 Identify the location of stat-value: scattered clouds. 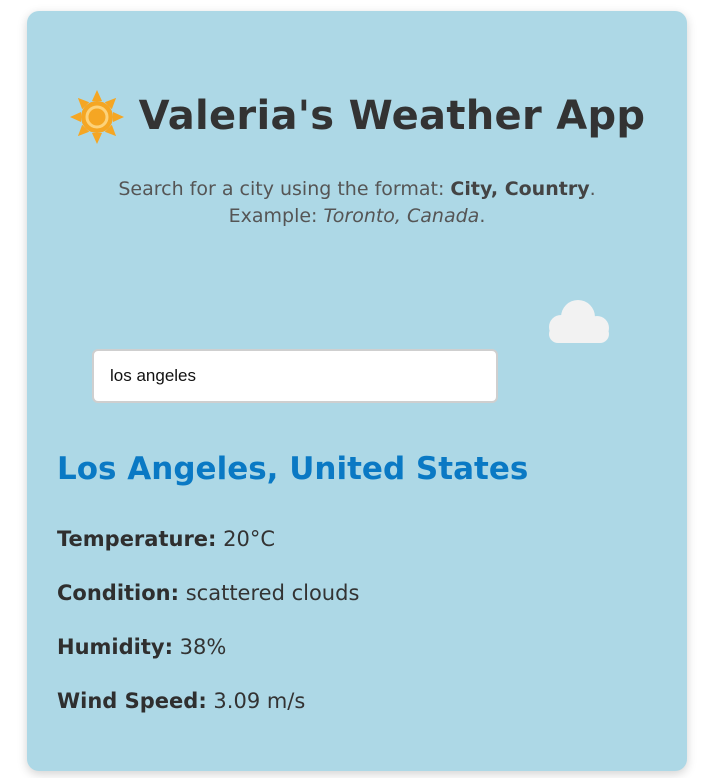
(272, 593).